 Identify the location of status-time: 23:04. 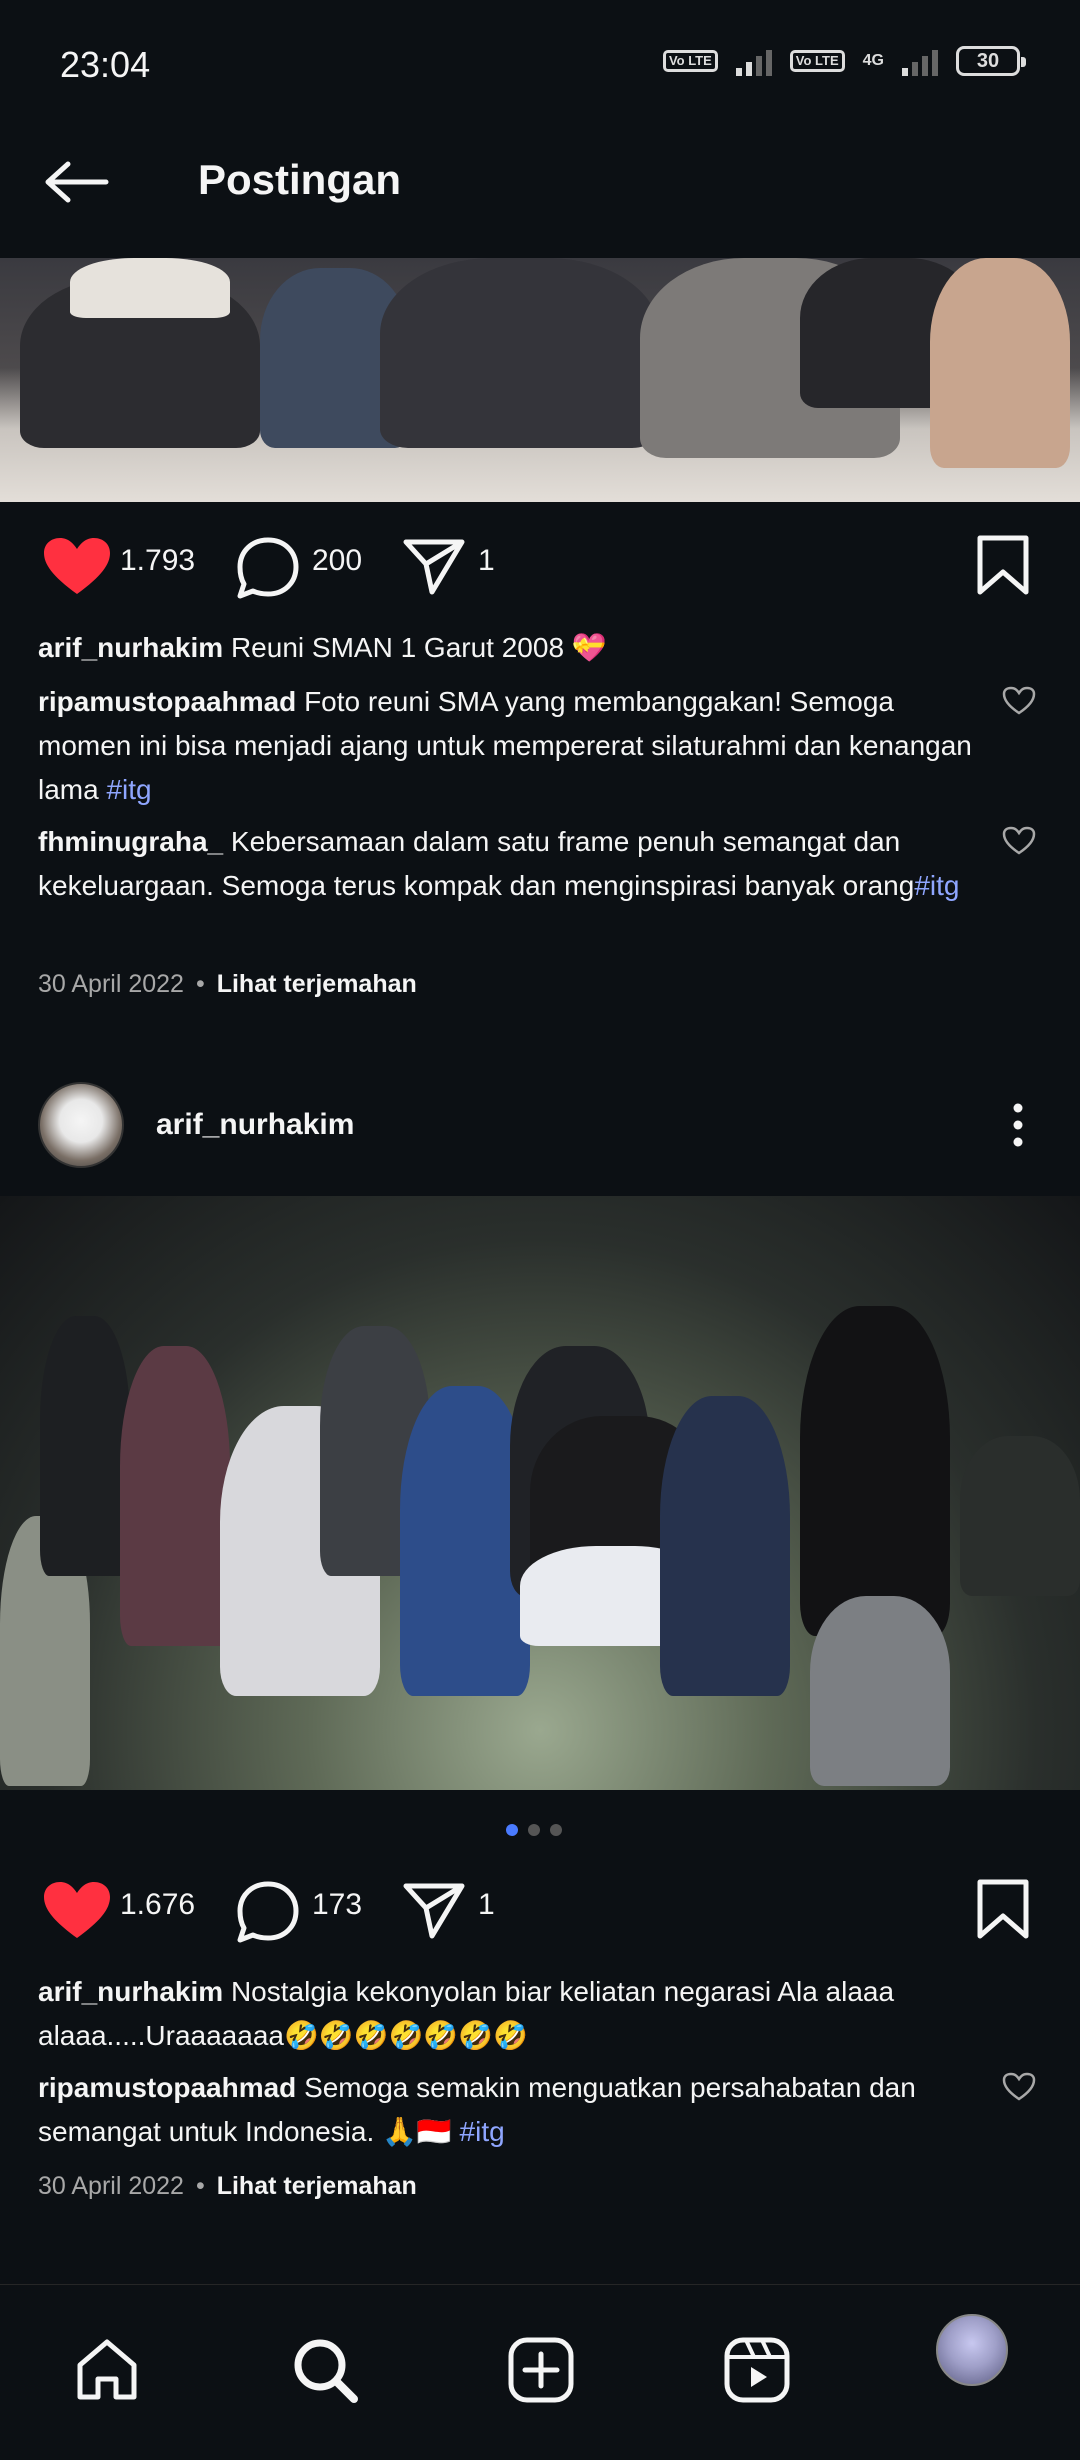
(105, 64).